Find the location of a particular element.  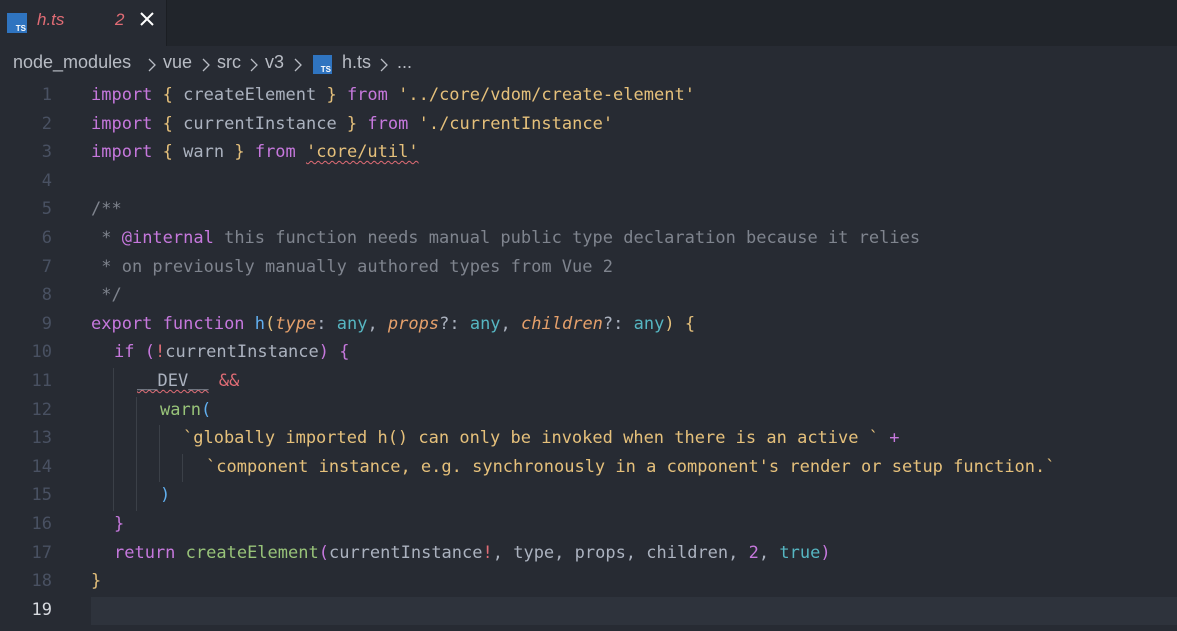

line-number: 6 is located at coordinates (46, 238).